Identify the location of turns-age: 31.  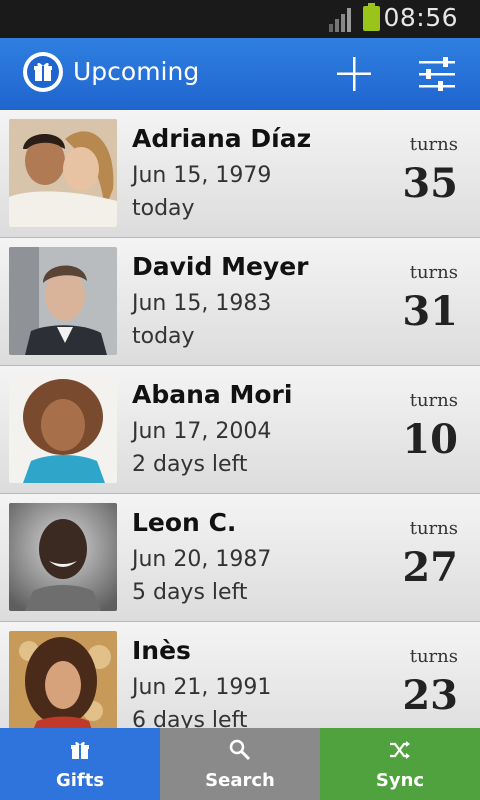
(430, 311).